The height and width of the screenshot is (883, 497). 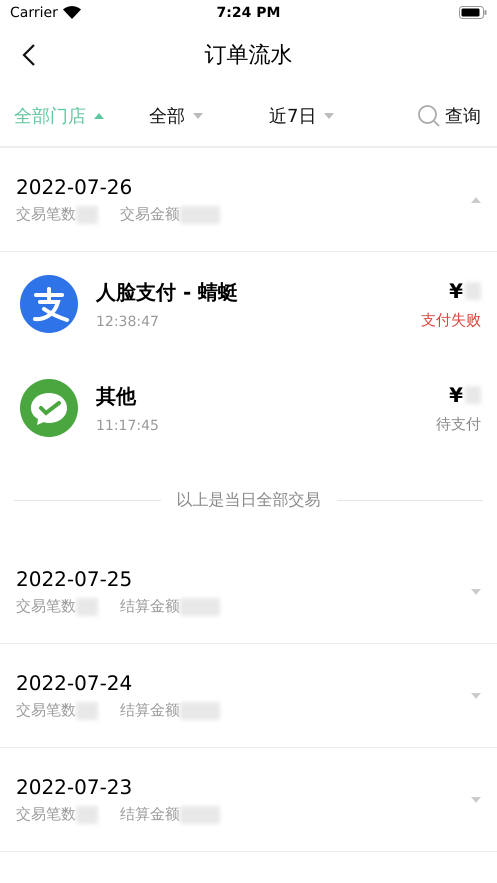 What do you see at coordinates (458, 424) in the screenshot?
I see `payment-status: 待支付` at bounding box center [458, 424].